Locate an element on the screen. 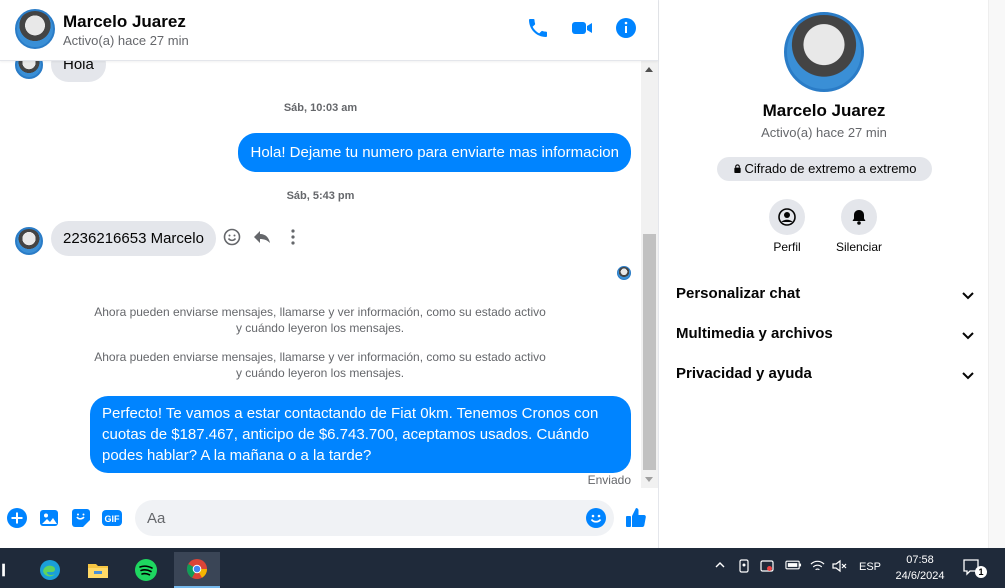  emoji-icon is located at coordinates (596, 518).